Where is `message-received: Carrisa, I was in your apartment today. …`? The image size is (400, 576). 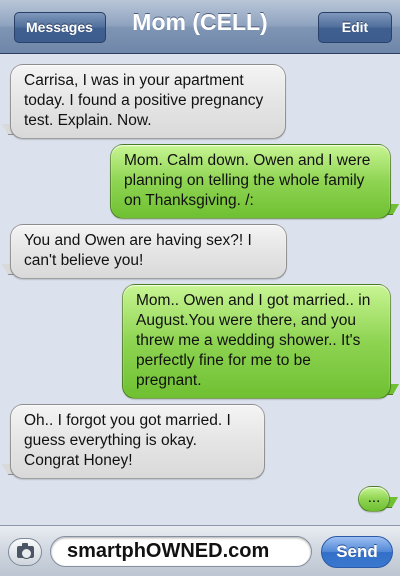
message-received: Carrisa, I was in your apartment today. … is located at coordinates (148, 101).